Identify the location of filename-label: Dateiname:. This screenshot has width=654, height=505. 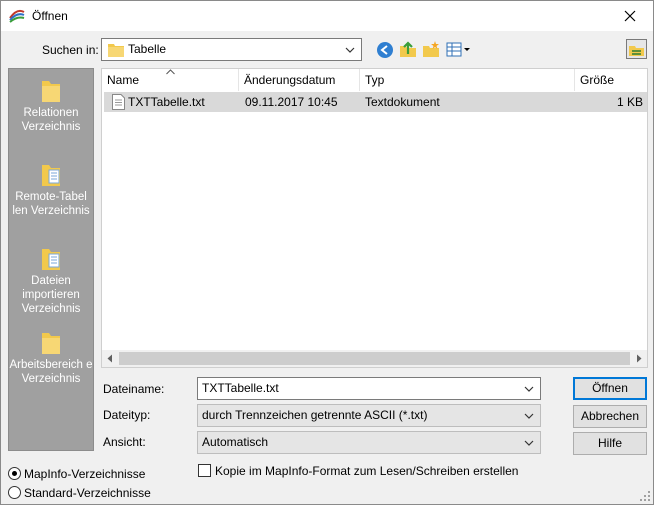
(134, 389).